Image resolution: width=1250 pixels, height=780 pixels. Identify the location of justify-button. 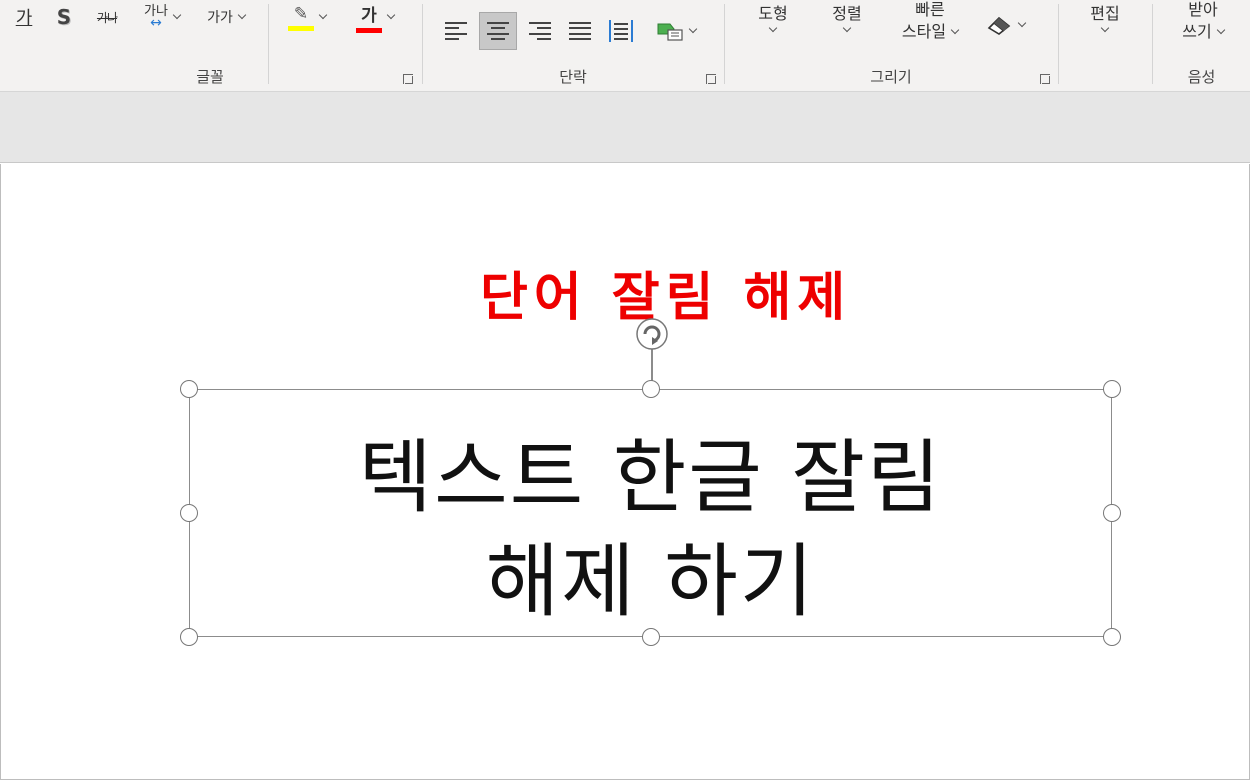
(580, 31).